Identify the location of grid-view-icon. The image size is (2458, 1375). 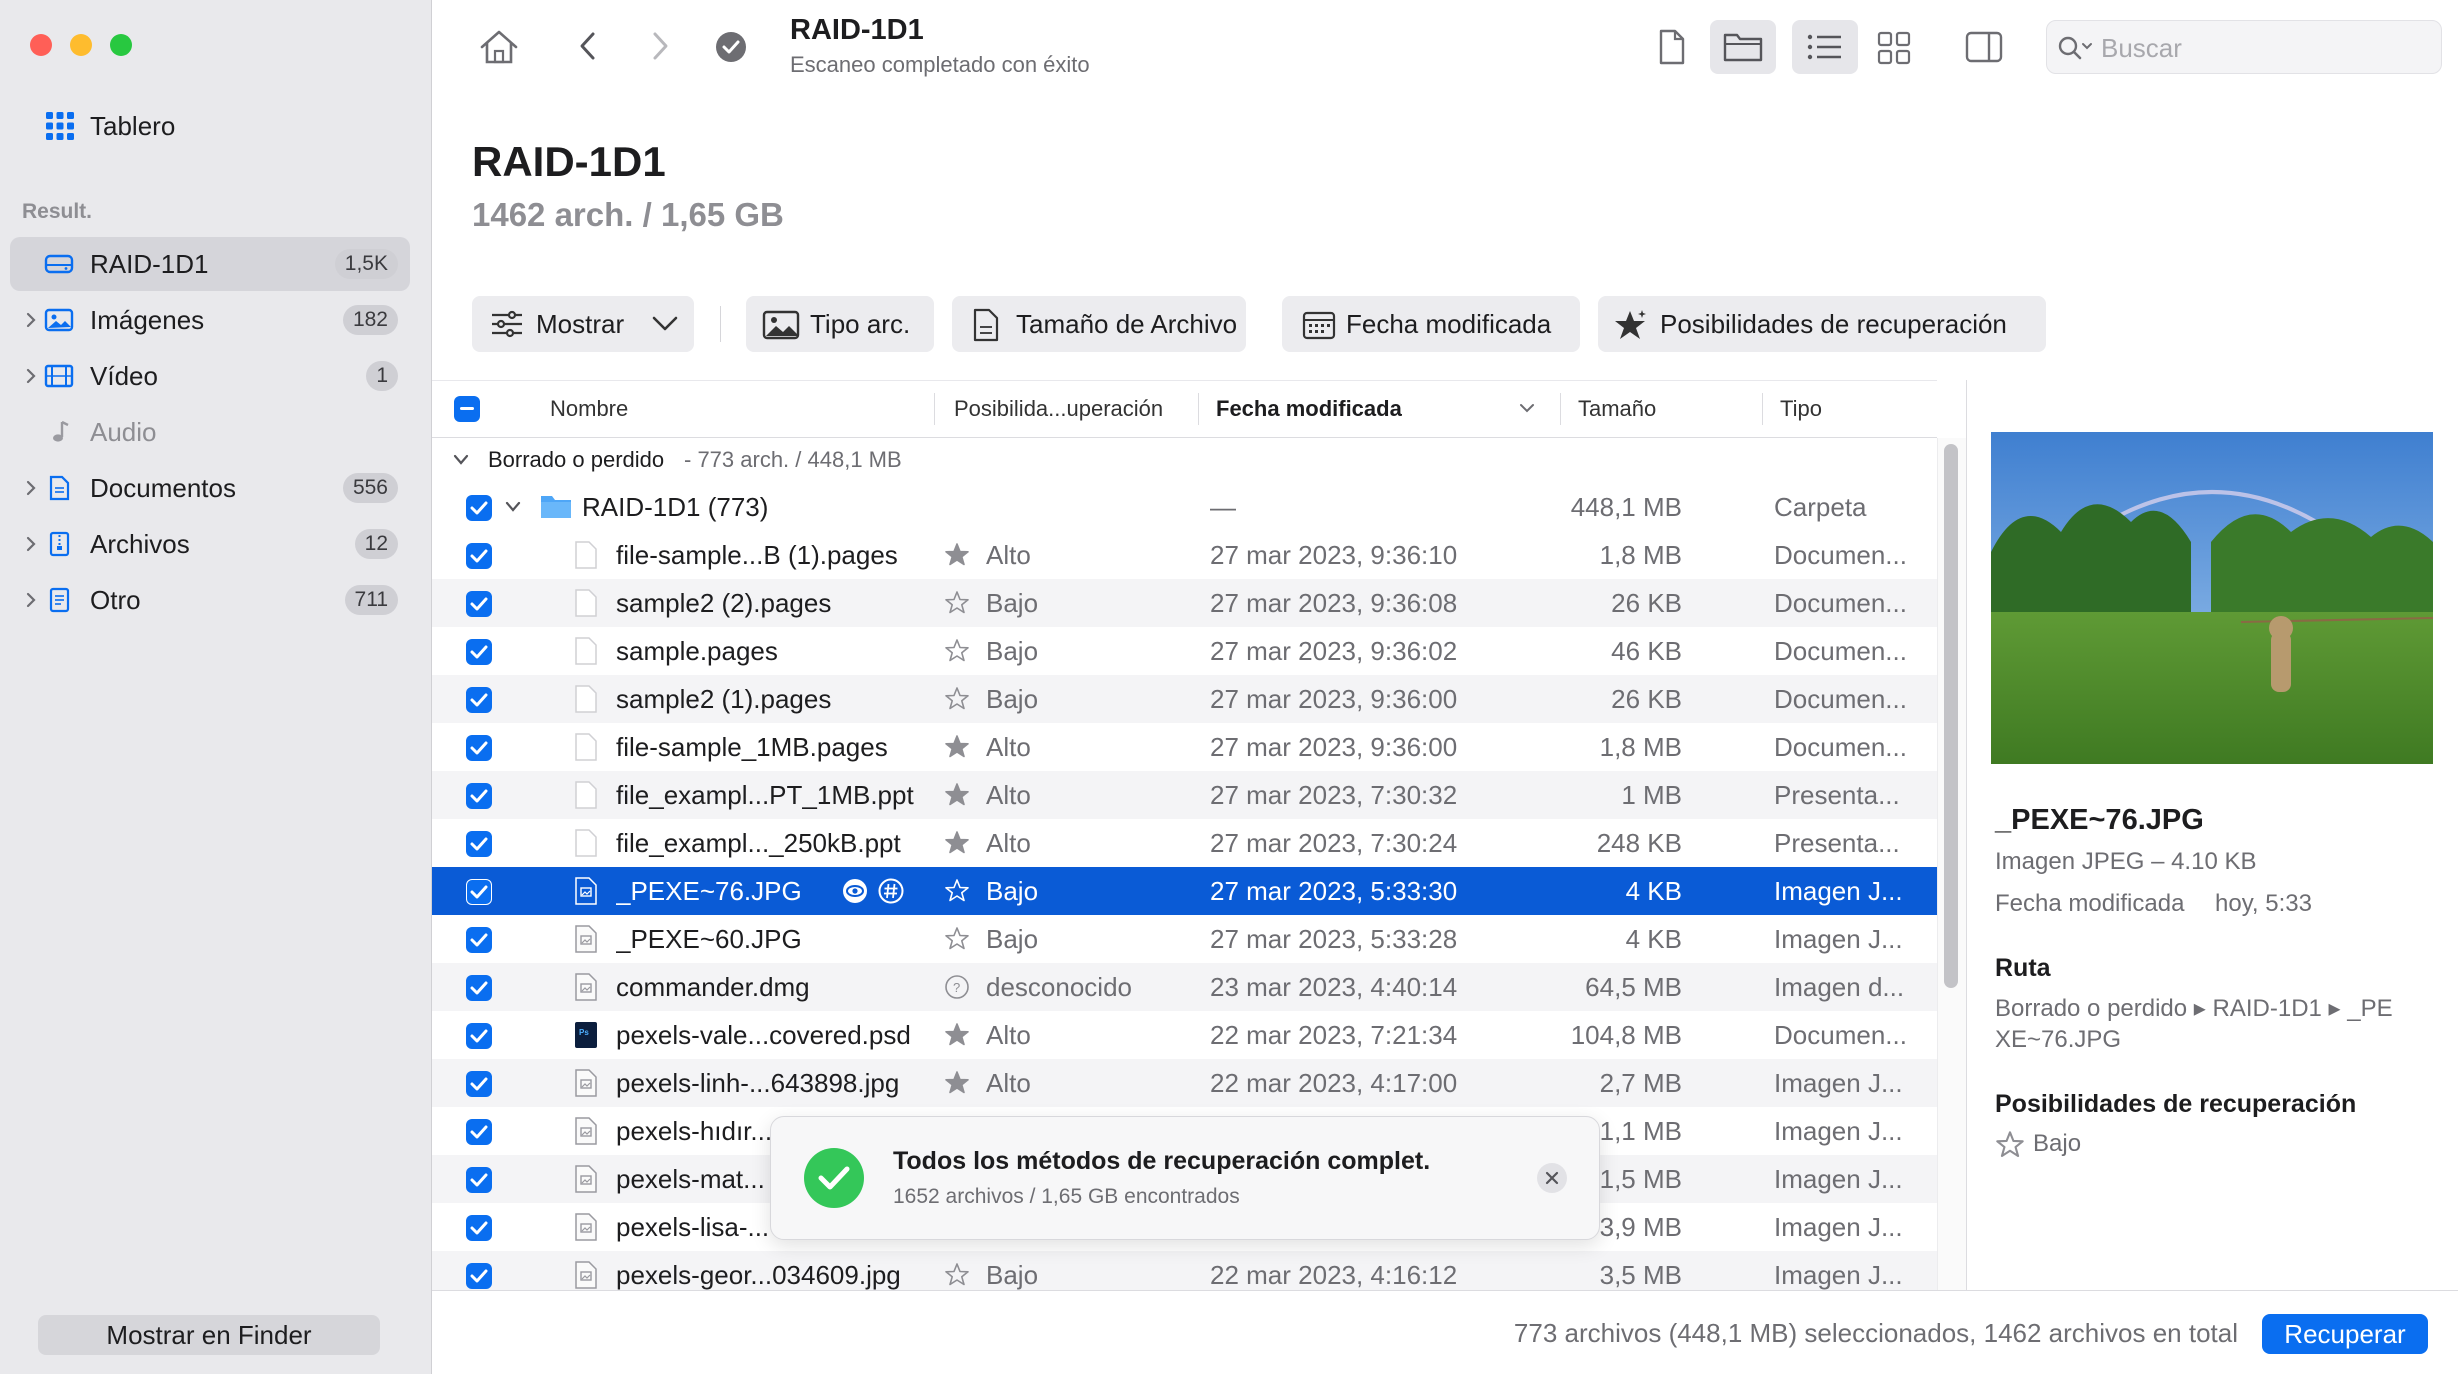
(1894, 48).